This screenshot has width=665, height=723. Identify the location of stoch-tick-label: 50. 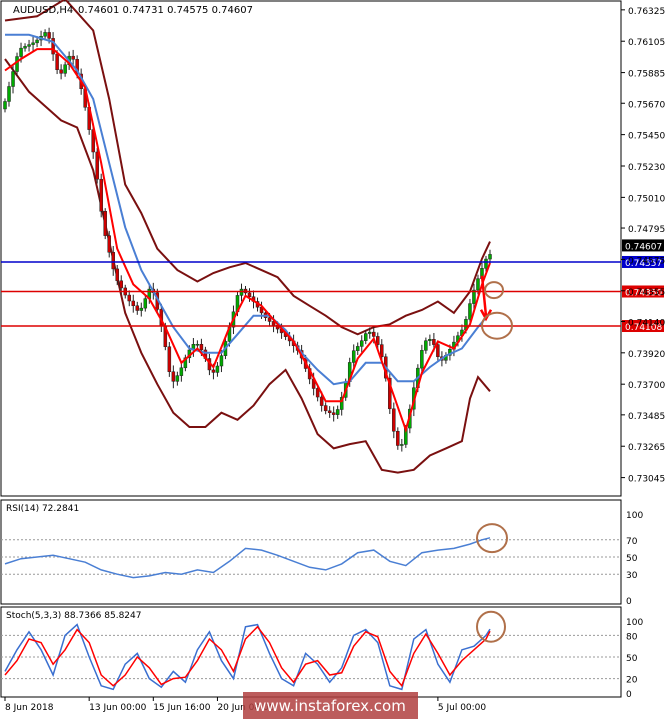
(632, 659).